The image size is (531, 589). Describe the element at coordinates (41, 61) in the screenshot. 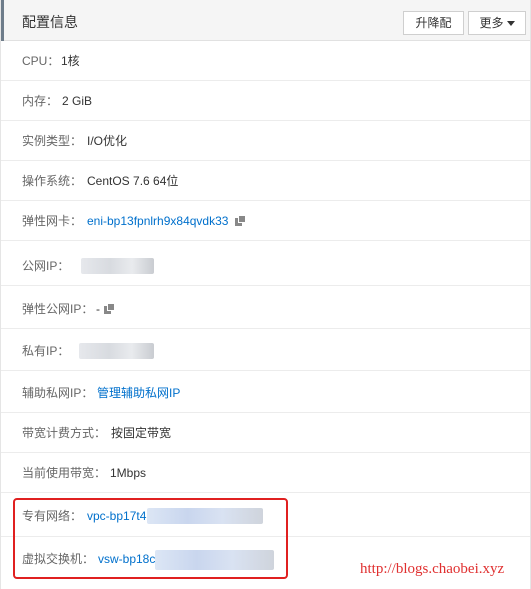

I see `cpu-label: CPU：` at that location.